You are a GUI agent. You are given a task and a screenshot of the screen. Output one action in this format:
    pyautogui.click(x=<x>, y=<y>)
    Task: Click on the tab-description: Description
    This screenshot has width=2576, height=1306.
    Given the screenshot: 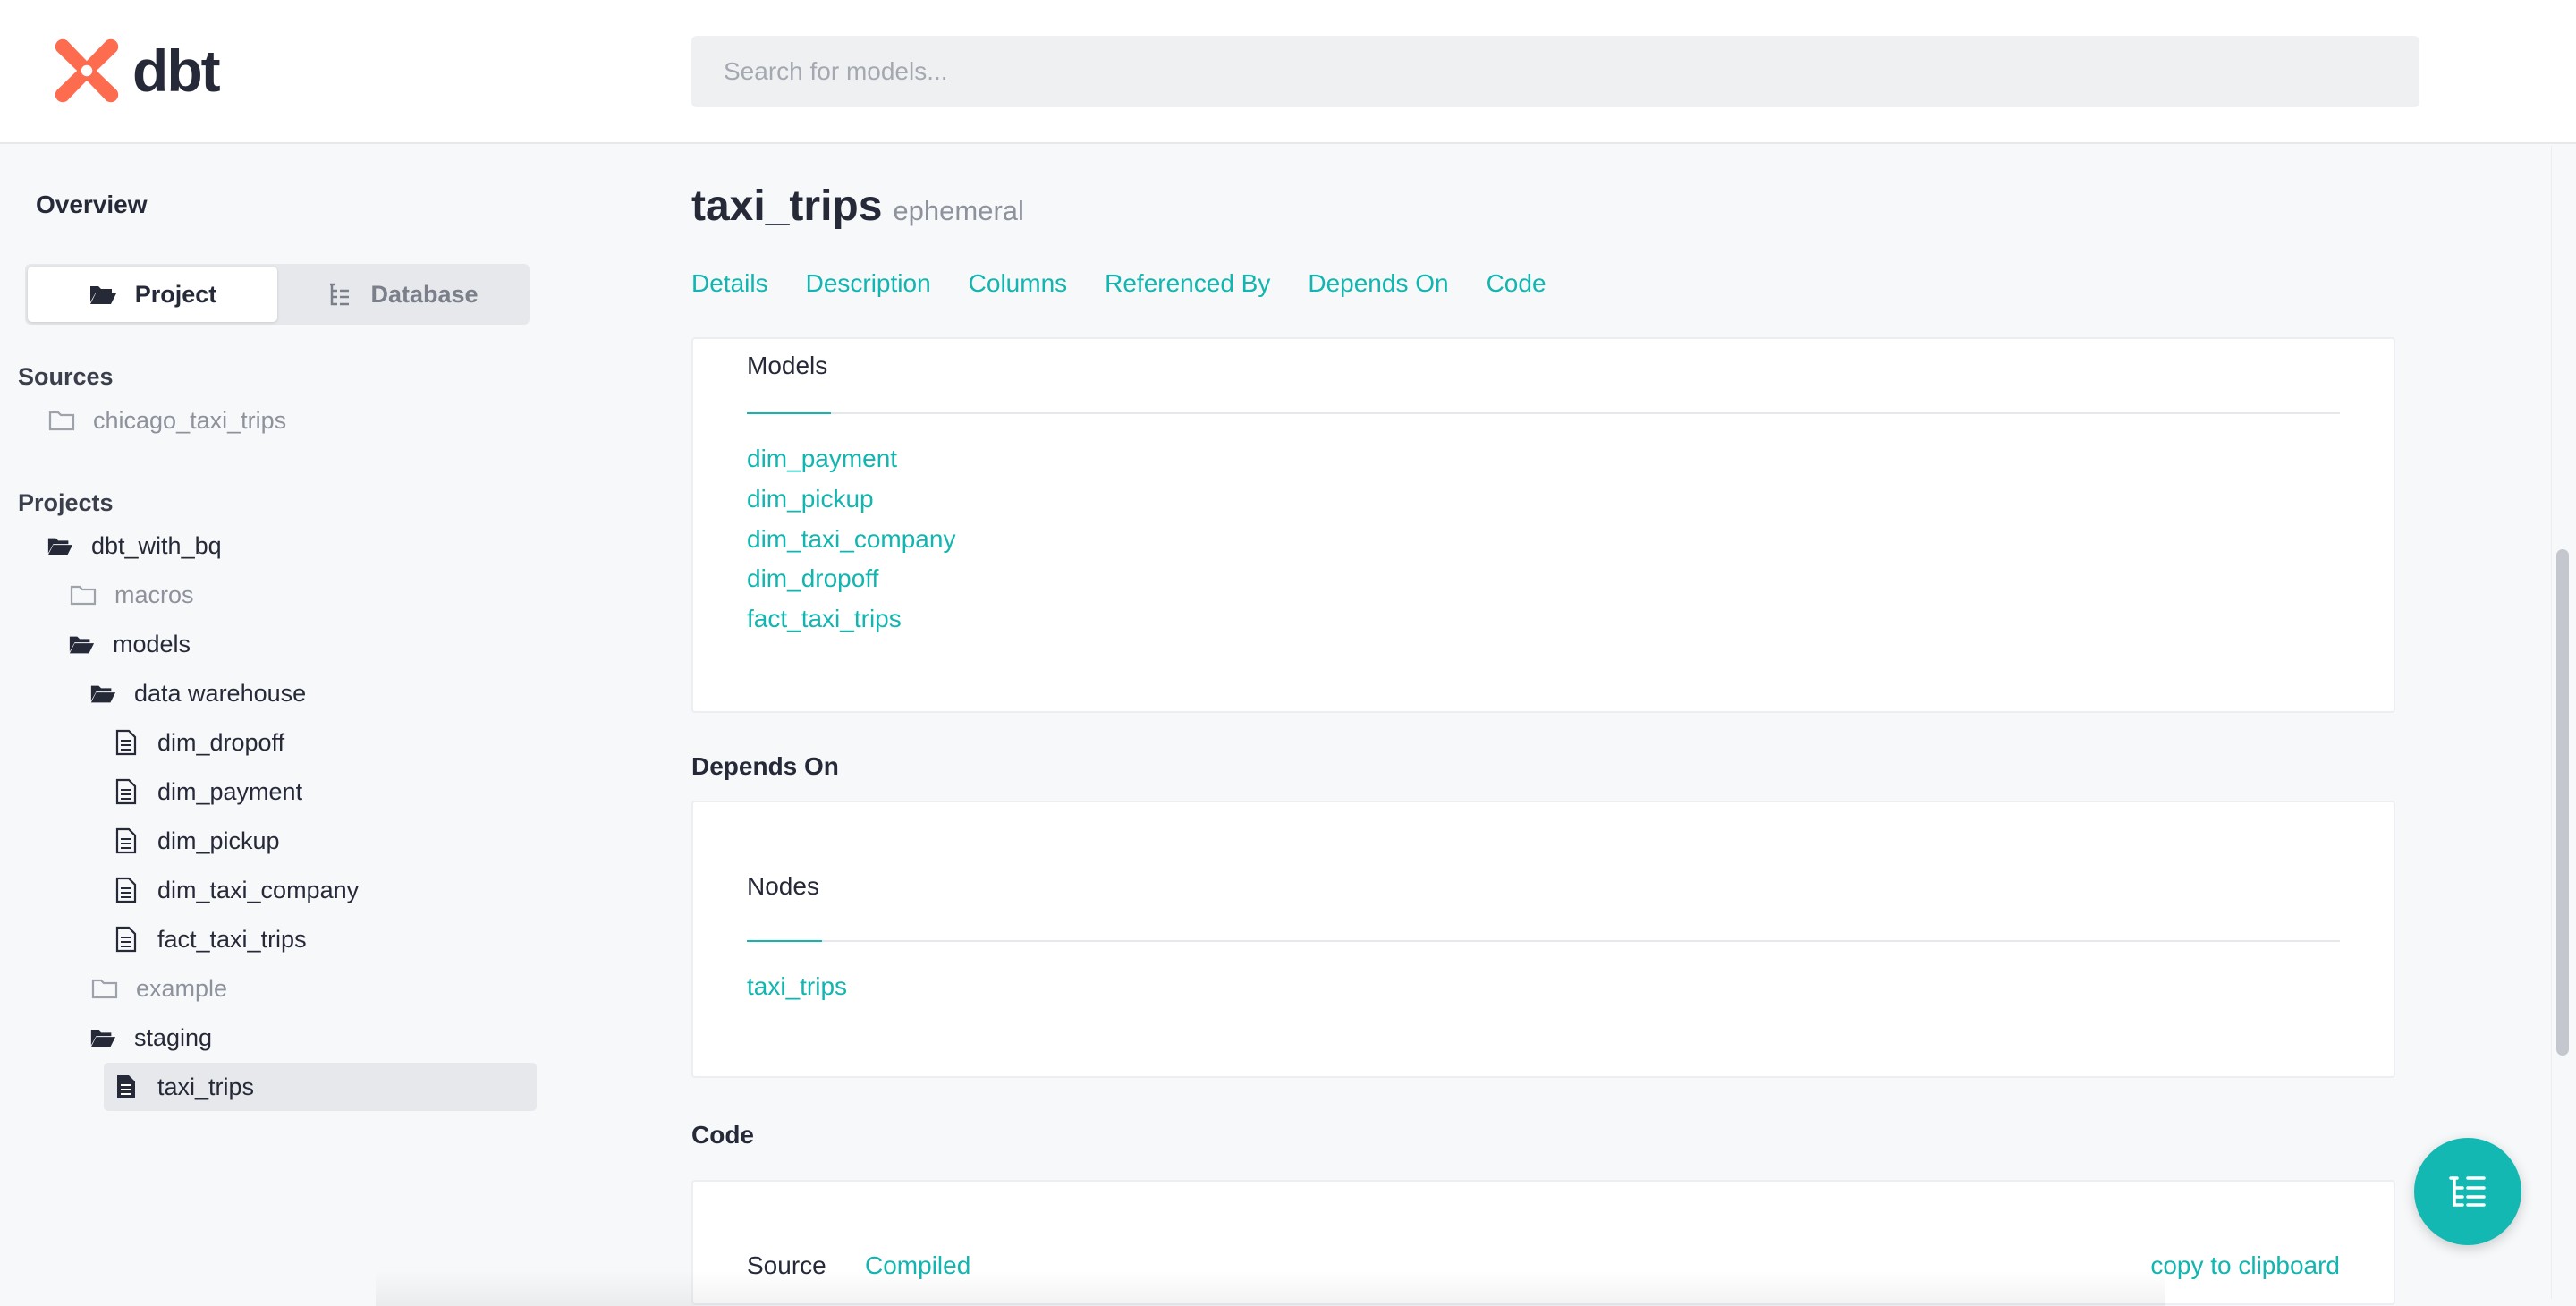 What is the action you would take?
    pyautogui.click(x=868, y=283)
    